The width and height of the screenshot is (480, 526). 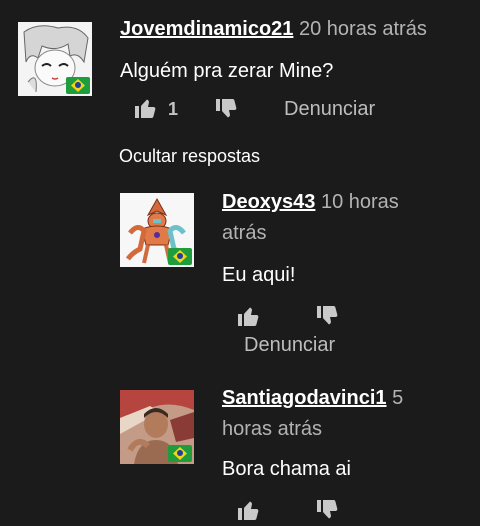 What do you see at coordinates (272, 429) in the screenshot?
I see `reply-time-cont: horas atrás` at bounding box center [272, 429].